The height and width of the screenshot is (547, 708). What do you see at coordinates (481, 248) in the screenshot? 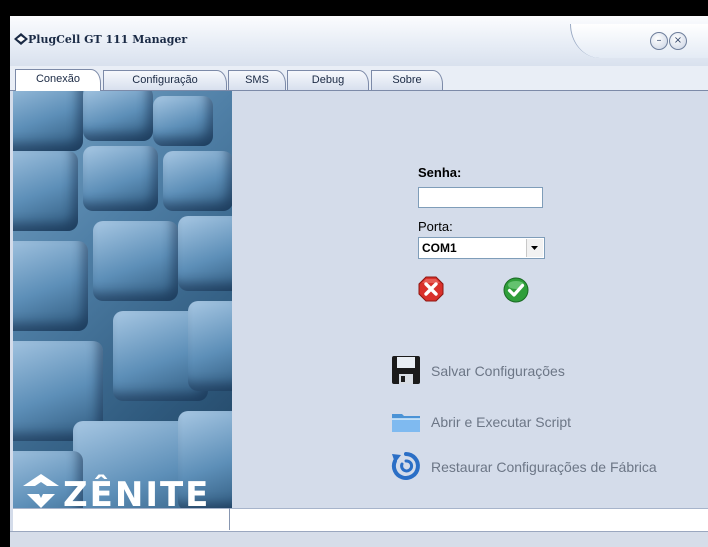
I see `porta-select: COM1` at bounding box center [481, 248].